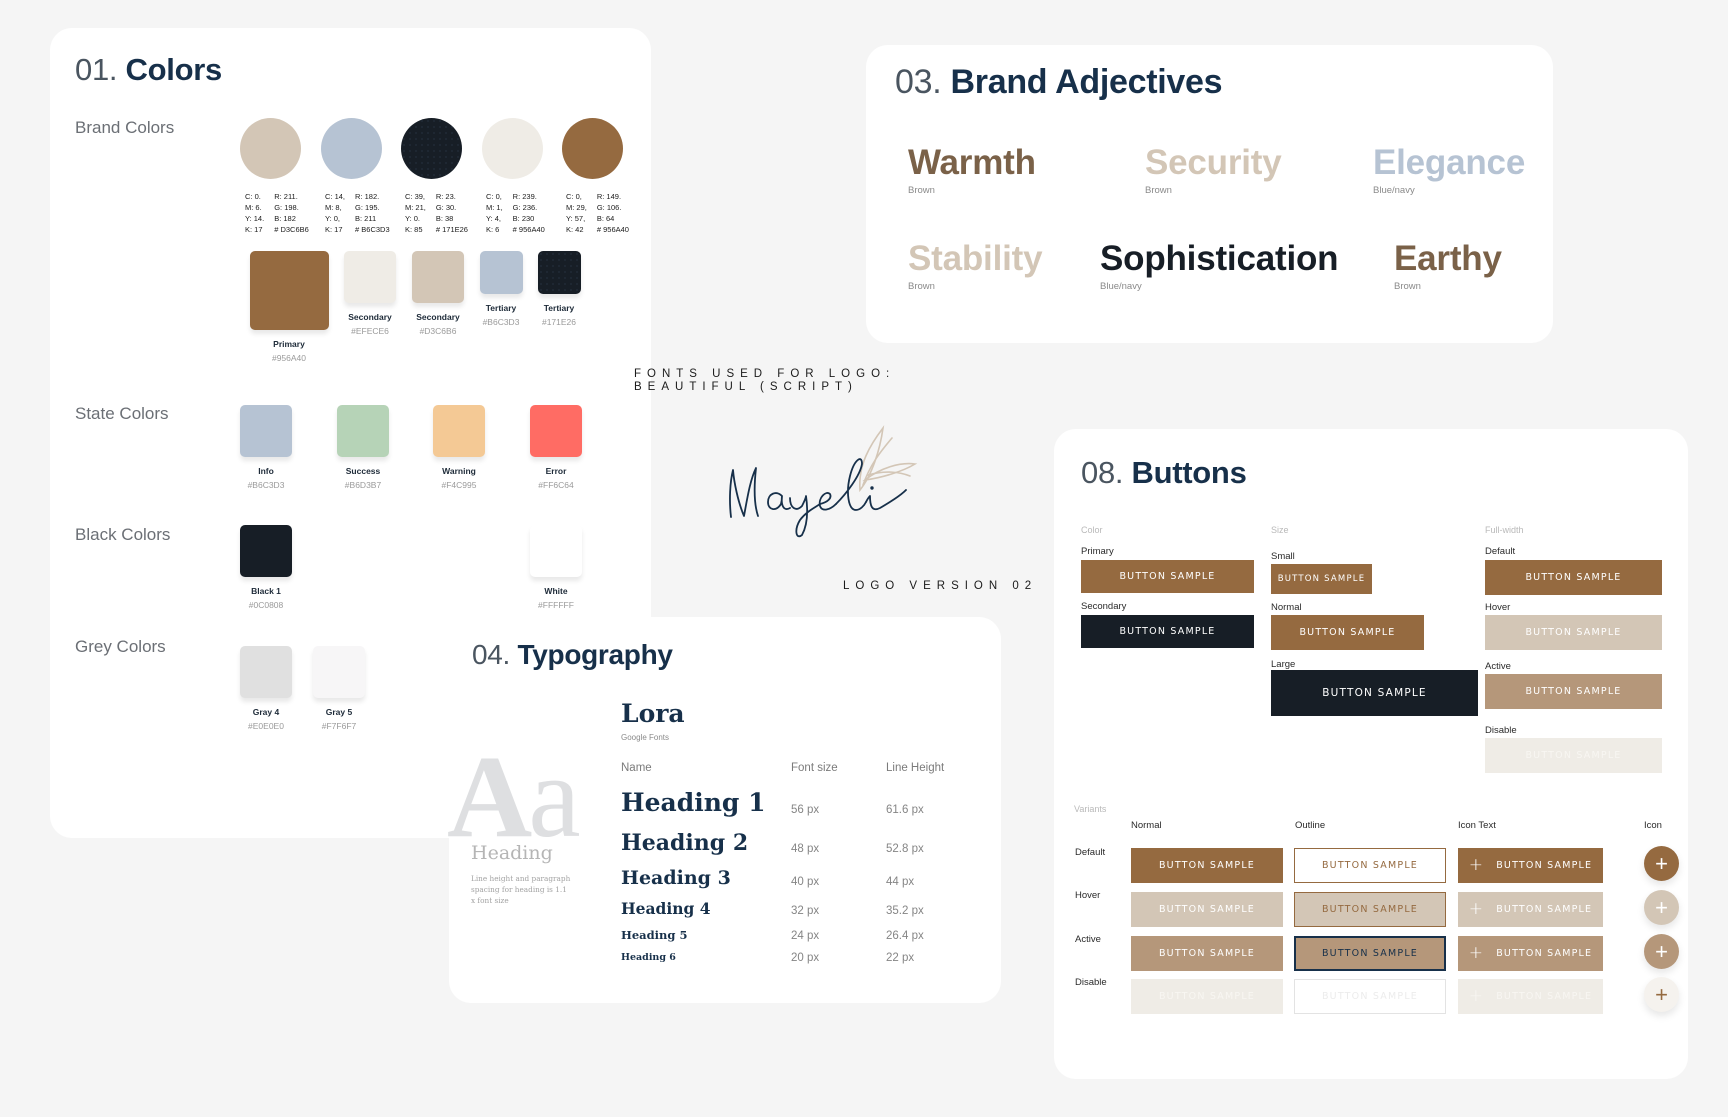  Describe the element at coordinates (972, 169) in the screenshot. I see `adjective-warmth: Warmth Brown` at that location.